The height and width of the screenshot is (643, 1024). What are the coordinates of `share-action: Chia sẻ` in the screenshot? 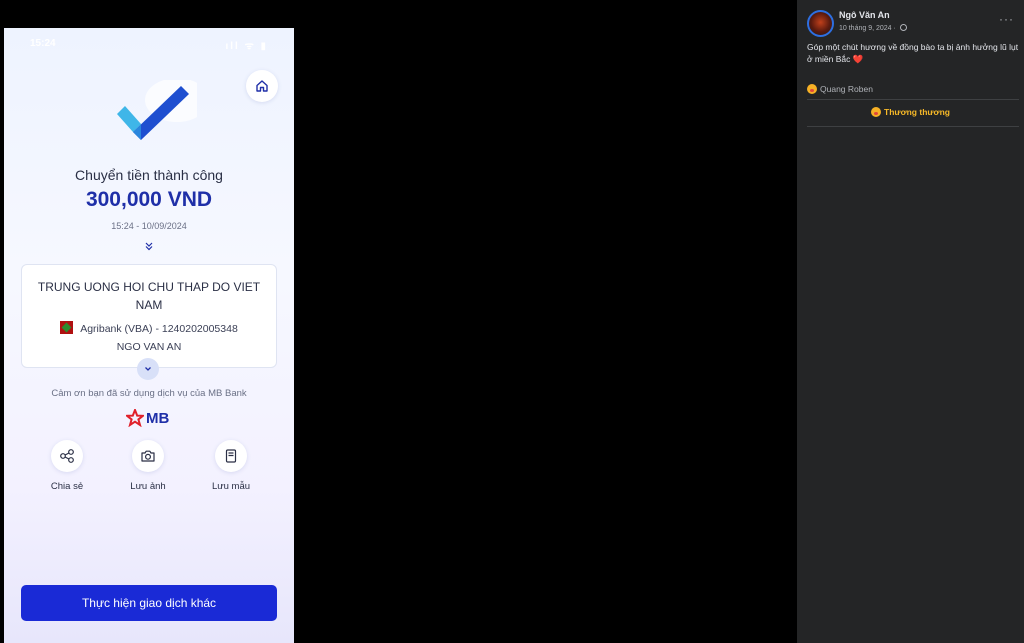 It's located at (67, 466).